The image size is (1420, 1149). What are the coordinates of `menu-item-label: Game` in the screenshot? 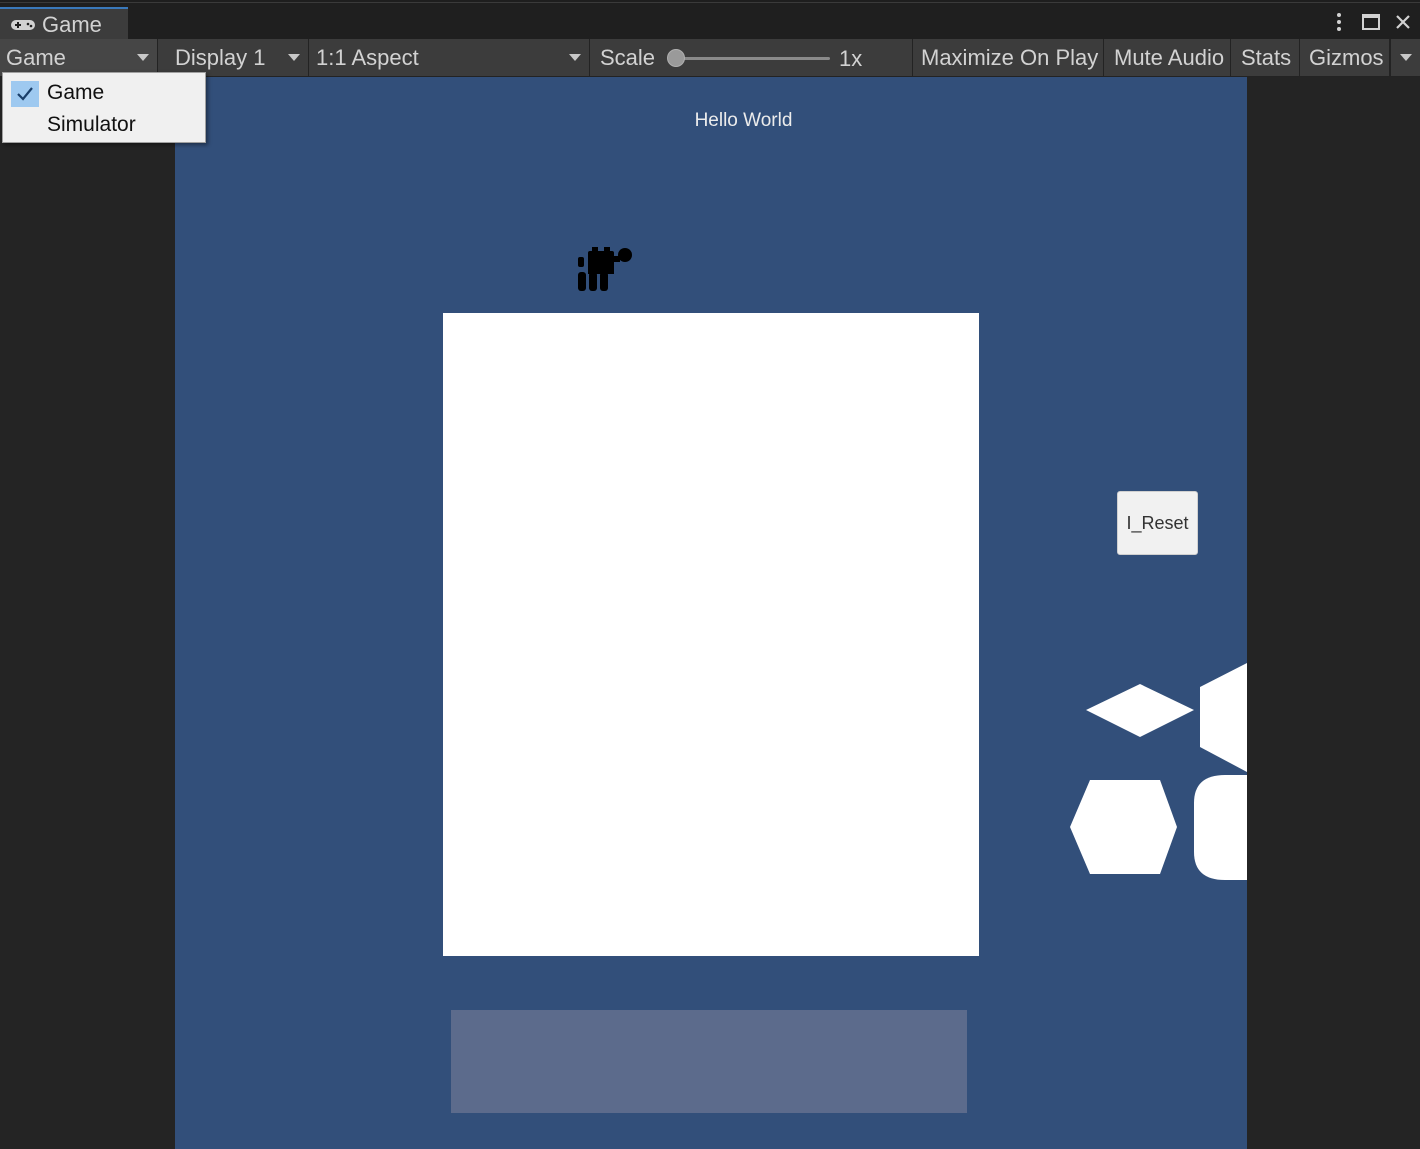 It's located at (76, 92).